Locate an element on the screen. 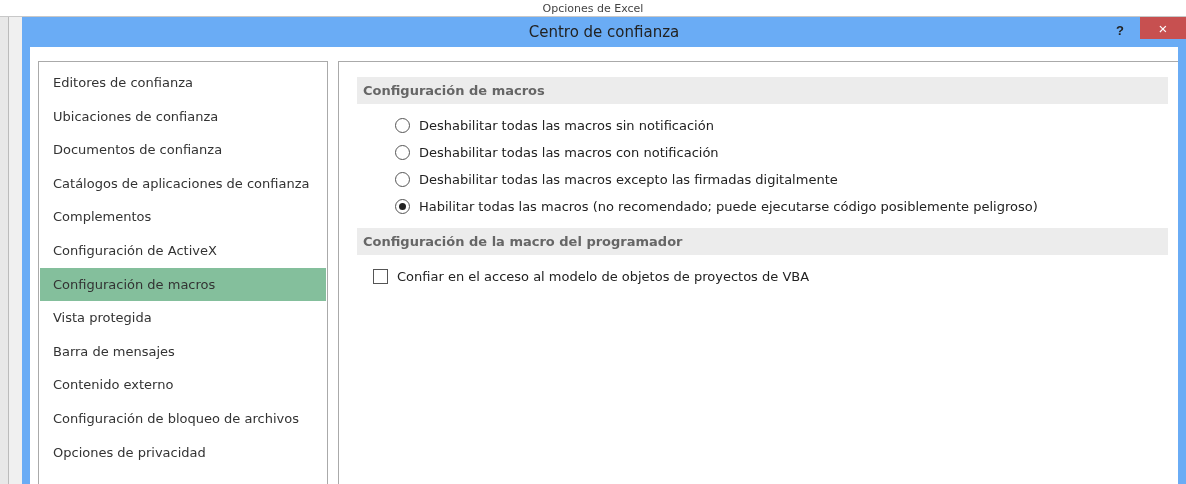  sidebar-item: Configuración de bloqueo de archivos is located at coordinates (183, 418).